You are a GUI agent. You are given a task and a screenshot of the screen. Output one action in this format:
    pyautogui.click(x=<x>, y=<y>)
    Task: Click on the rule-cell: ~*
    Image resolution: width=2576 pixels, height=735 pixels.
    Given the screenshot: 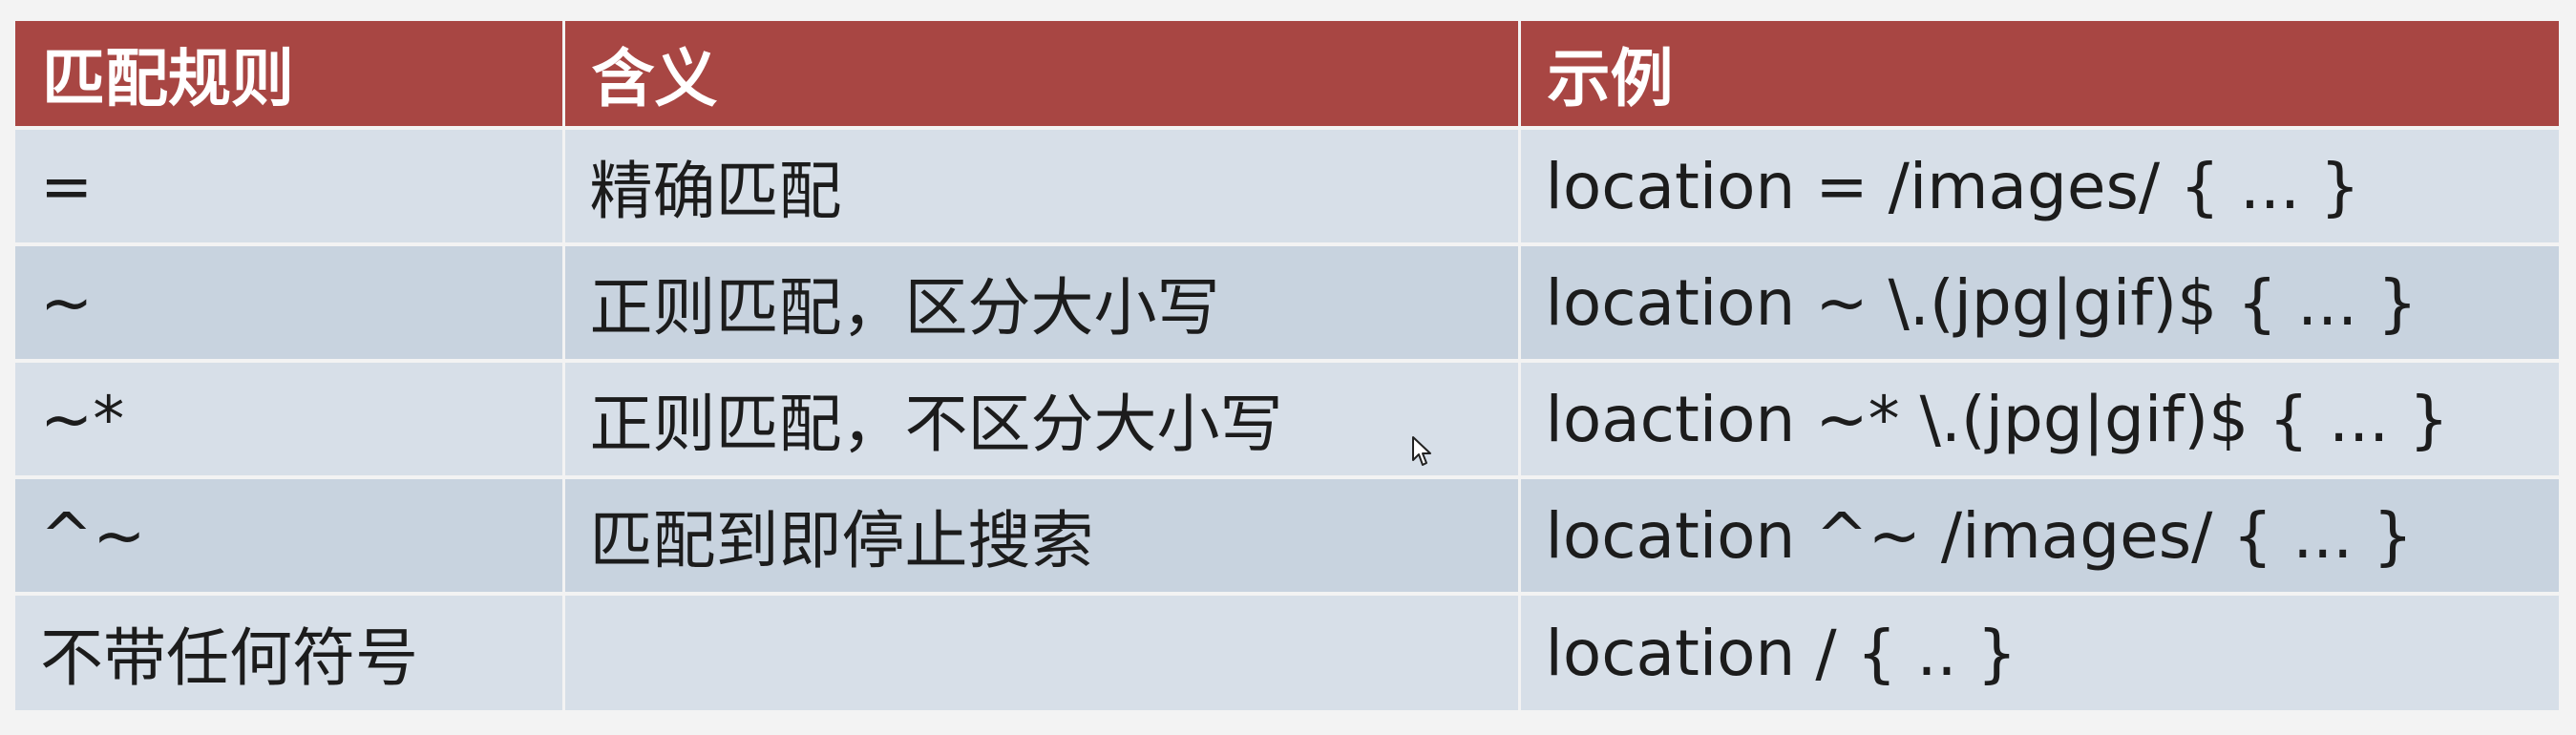 What is the action you would take?
    pyautogui.click(x=290, y=420)
    